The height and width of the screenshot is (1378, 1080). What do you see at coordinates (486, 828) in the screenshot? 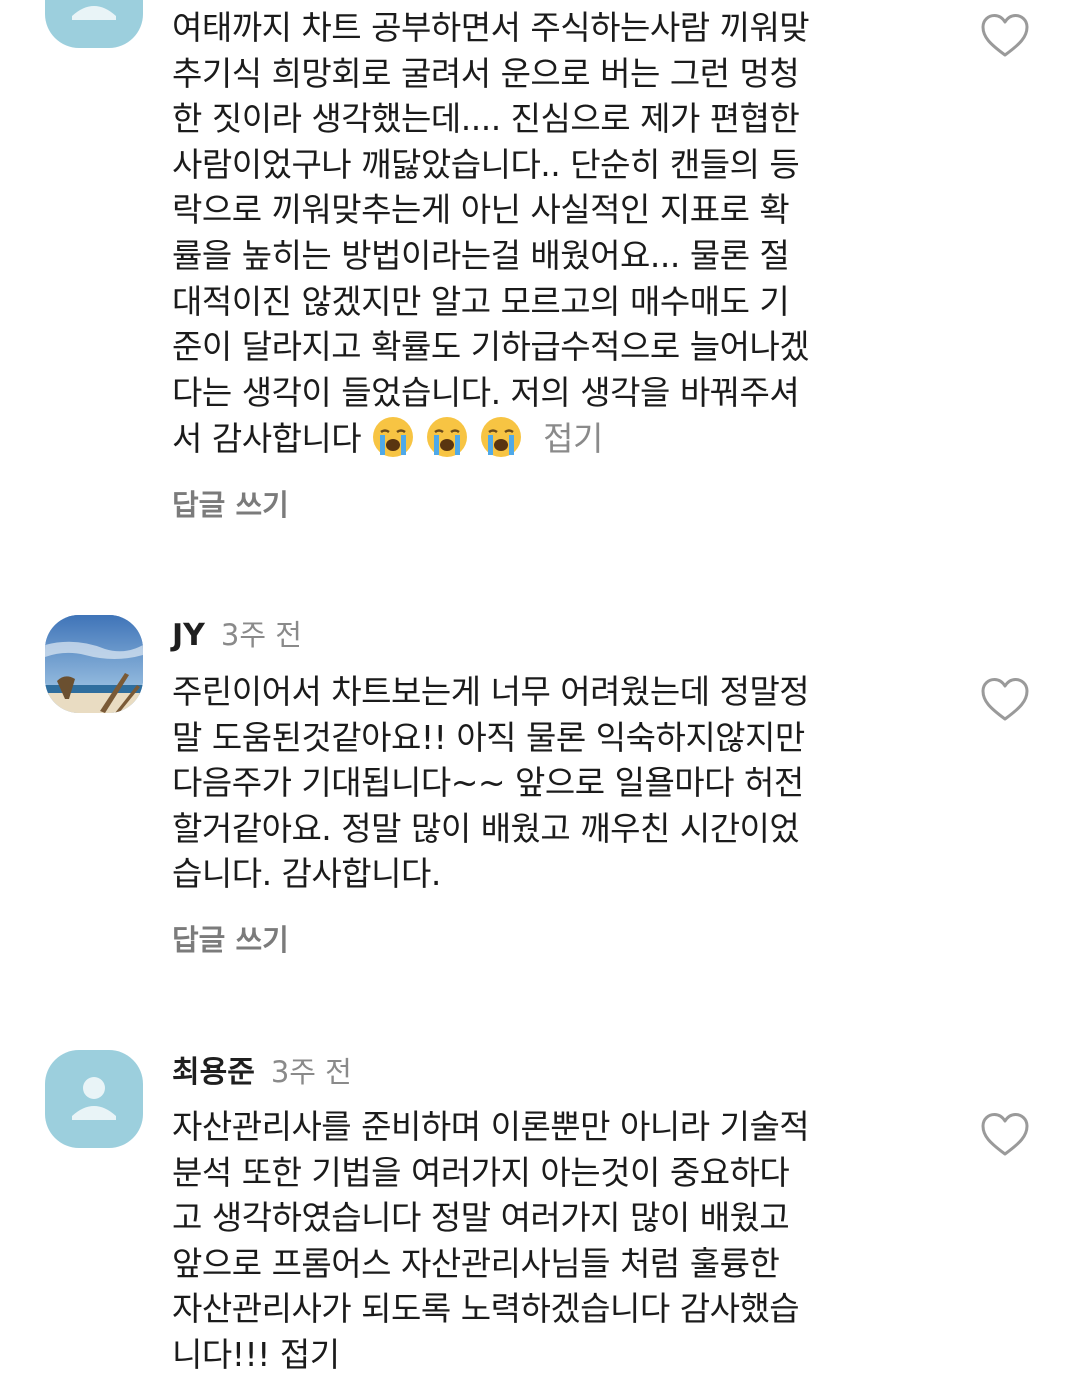
I see `comment-line: 할거같아요. 정말 많이 배웠고 깨우친 시간이었` at bounding box center [486, 828].